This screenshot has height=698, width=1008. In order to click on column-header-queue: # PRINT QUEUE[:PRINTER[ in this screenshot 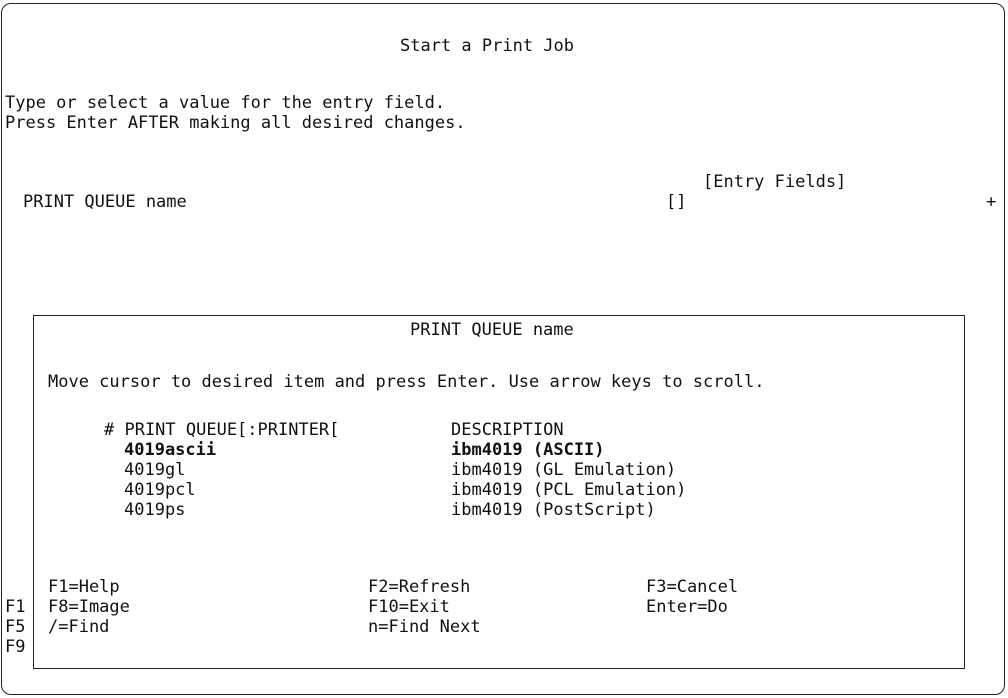, I will do `click(222, 430)`.